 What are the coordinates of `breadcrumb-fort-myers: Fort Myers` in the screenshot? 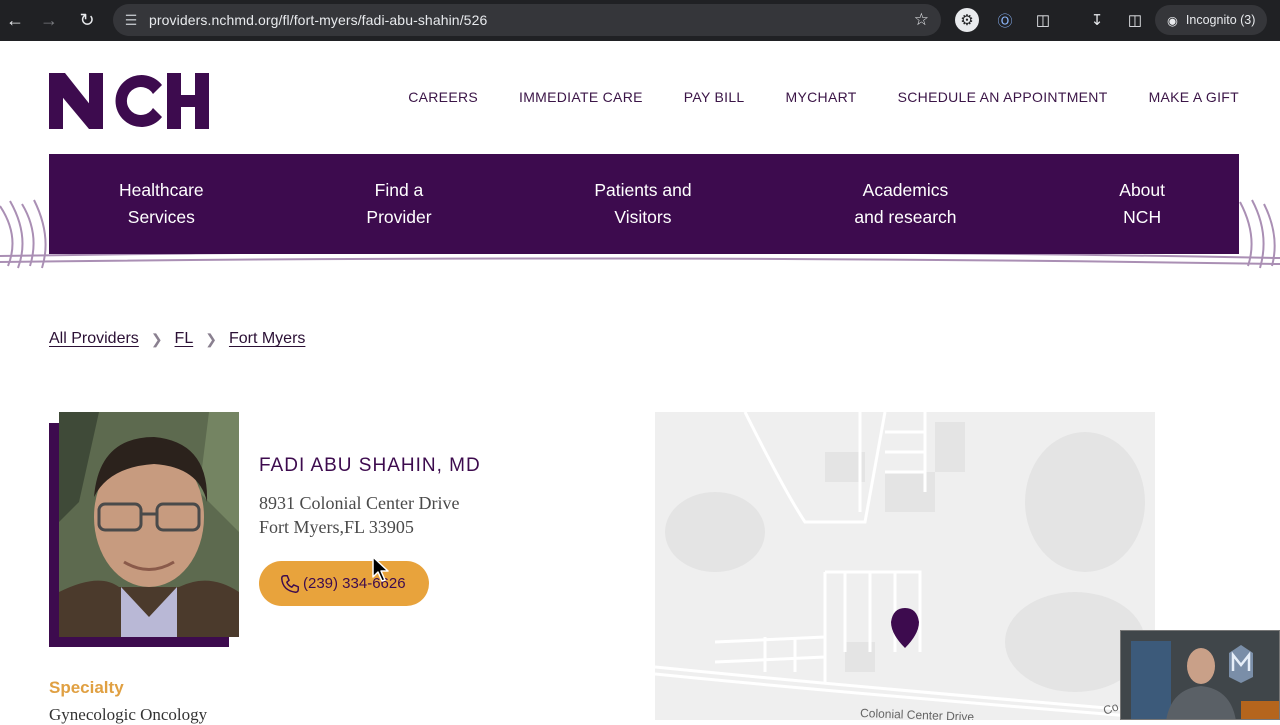 It's located at (267, 339).